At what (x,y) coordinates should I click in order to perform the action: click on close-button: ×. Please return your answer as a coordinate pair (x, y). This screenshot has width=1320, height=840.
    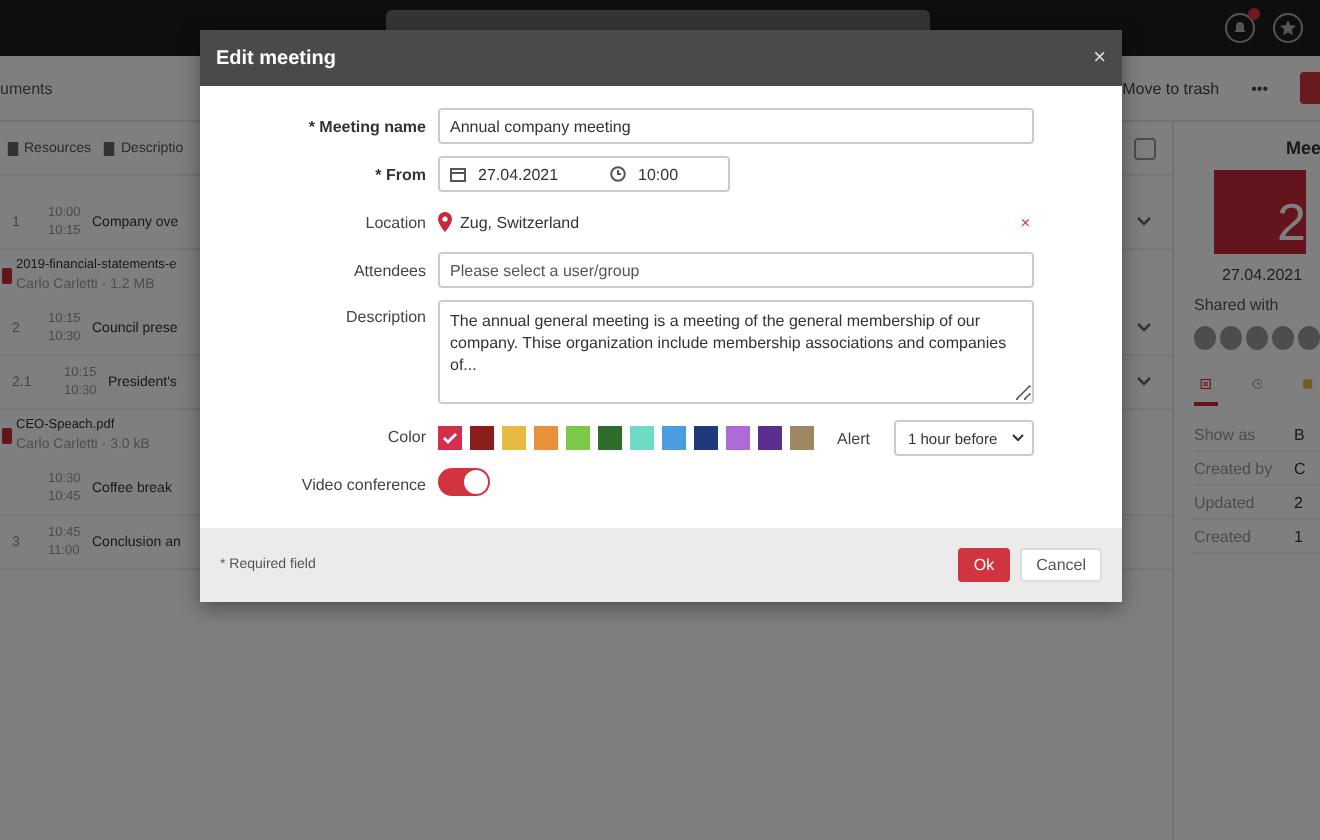
    Looking at the image, I should click on (1099, 58).